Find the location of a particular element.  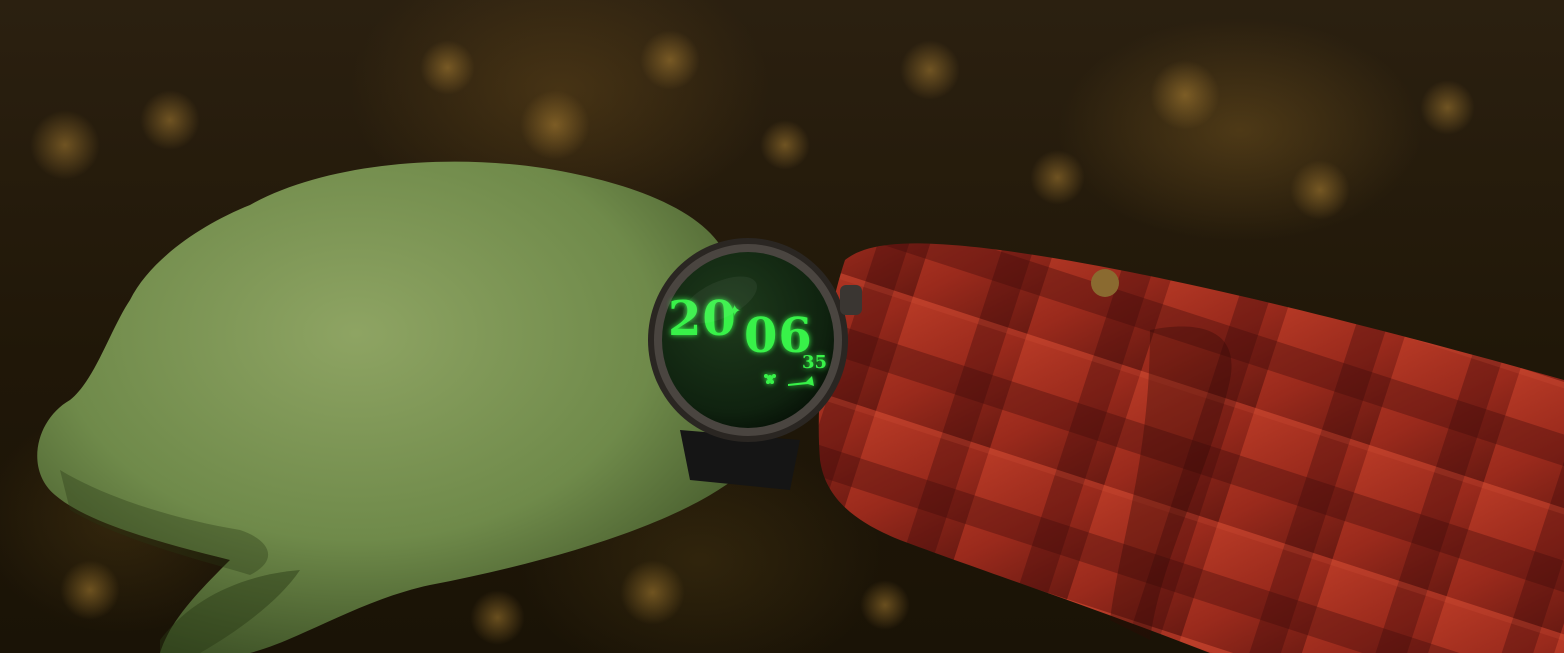

watch-seconds: 35 is located at coordinates (814, 362).